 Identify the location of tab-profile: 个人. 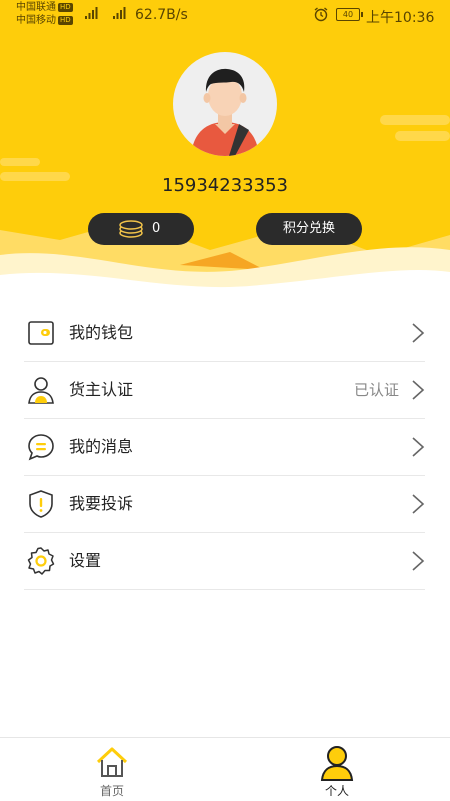
(337, 769).